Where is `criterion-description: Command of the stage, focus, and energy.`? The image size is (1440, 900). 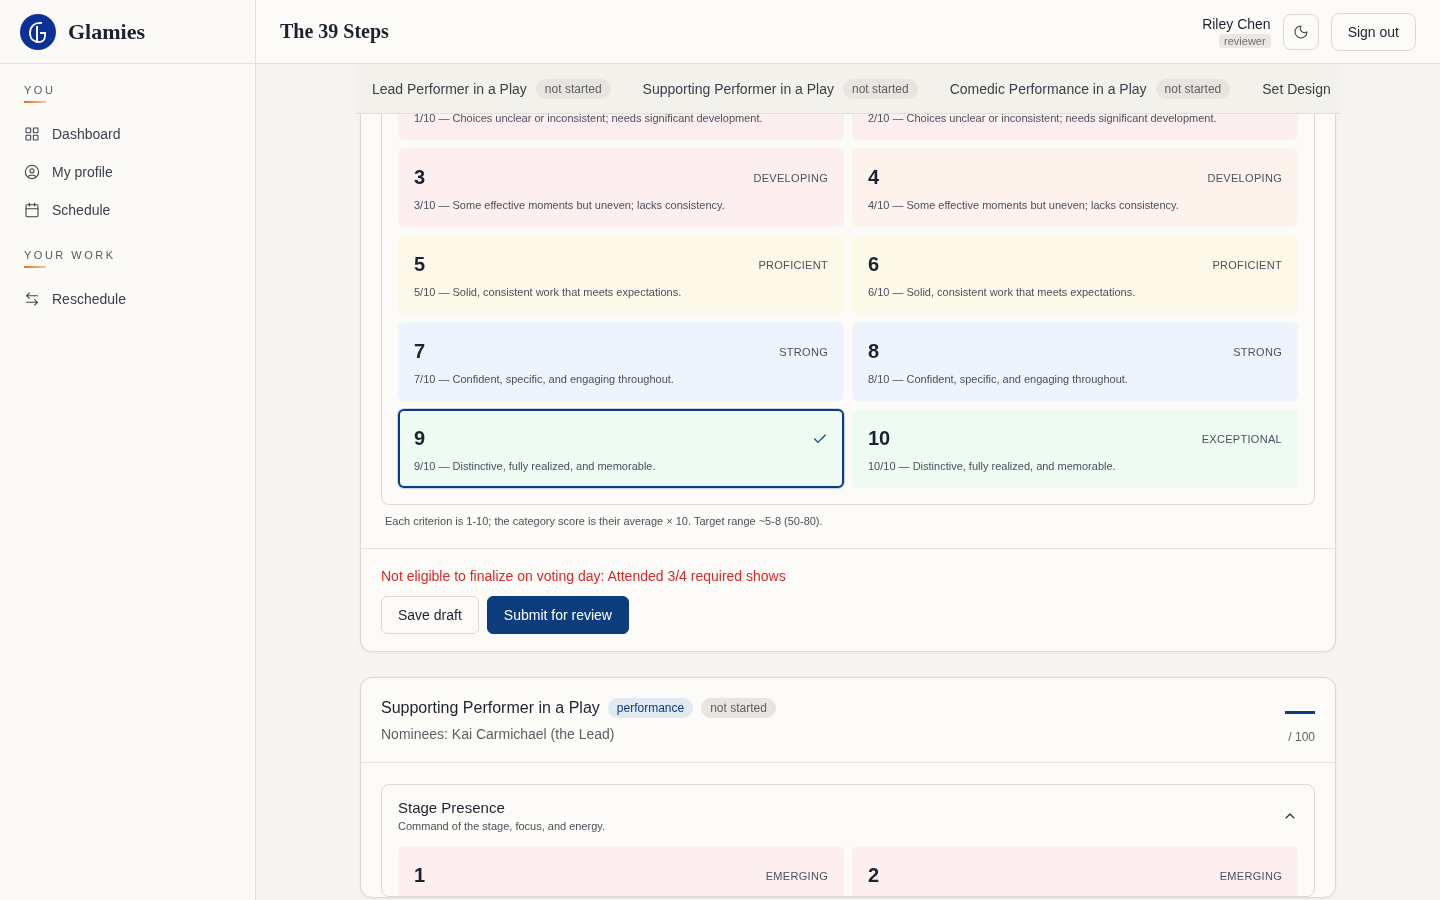
criterion-description: Command of the stage, focus, and energy. is located at coordinates (502, 826).